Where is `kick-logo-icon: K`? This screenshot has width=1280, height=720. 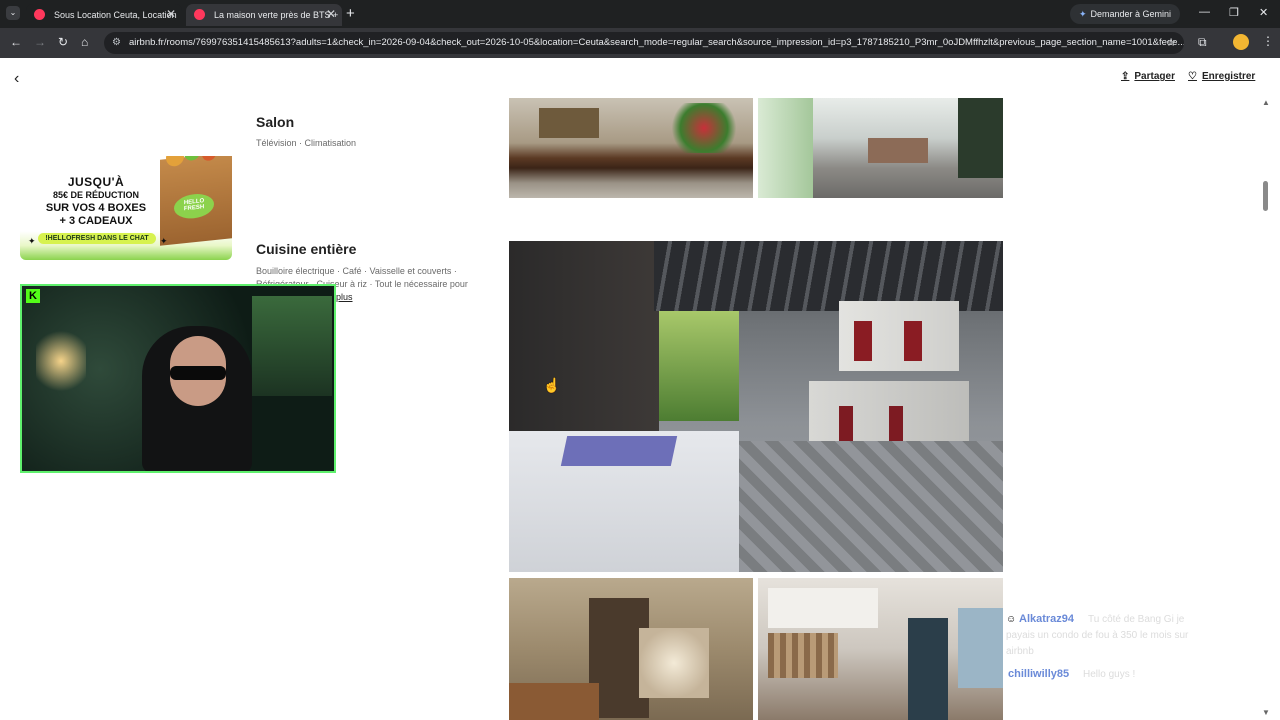 kick-logo-icon: K is located at coordinates (33, 296).